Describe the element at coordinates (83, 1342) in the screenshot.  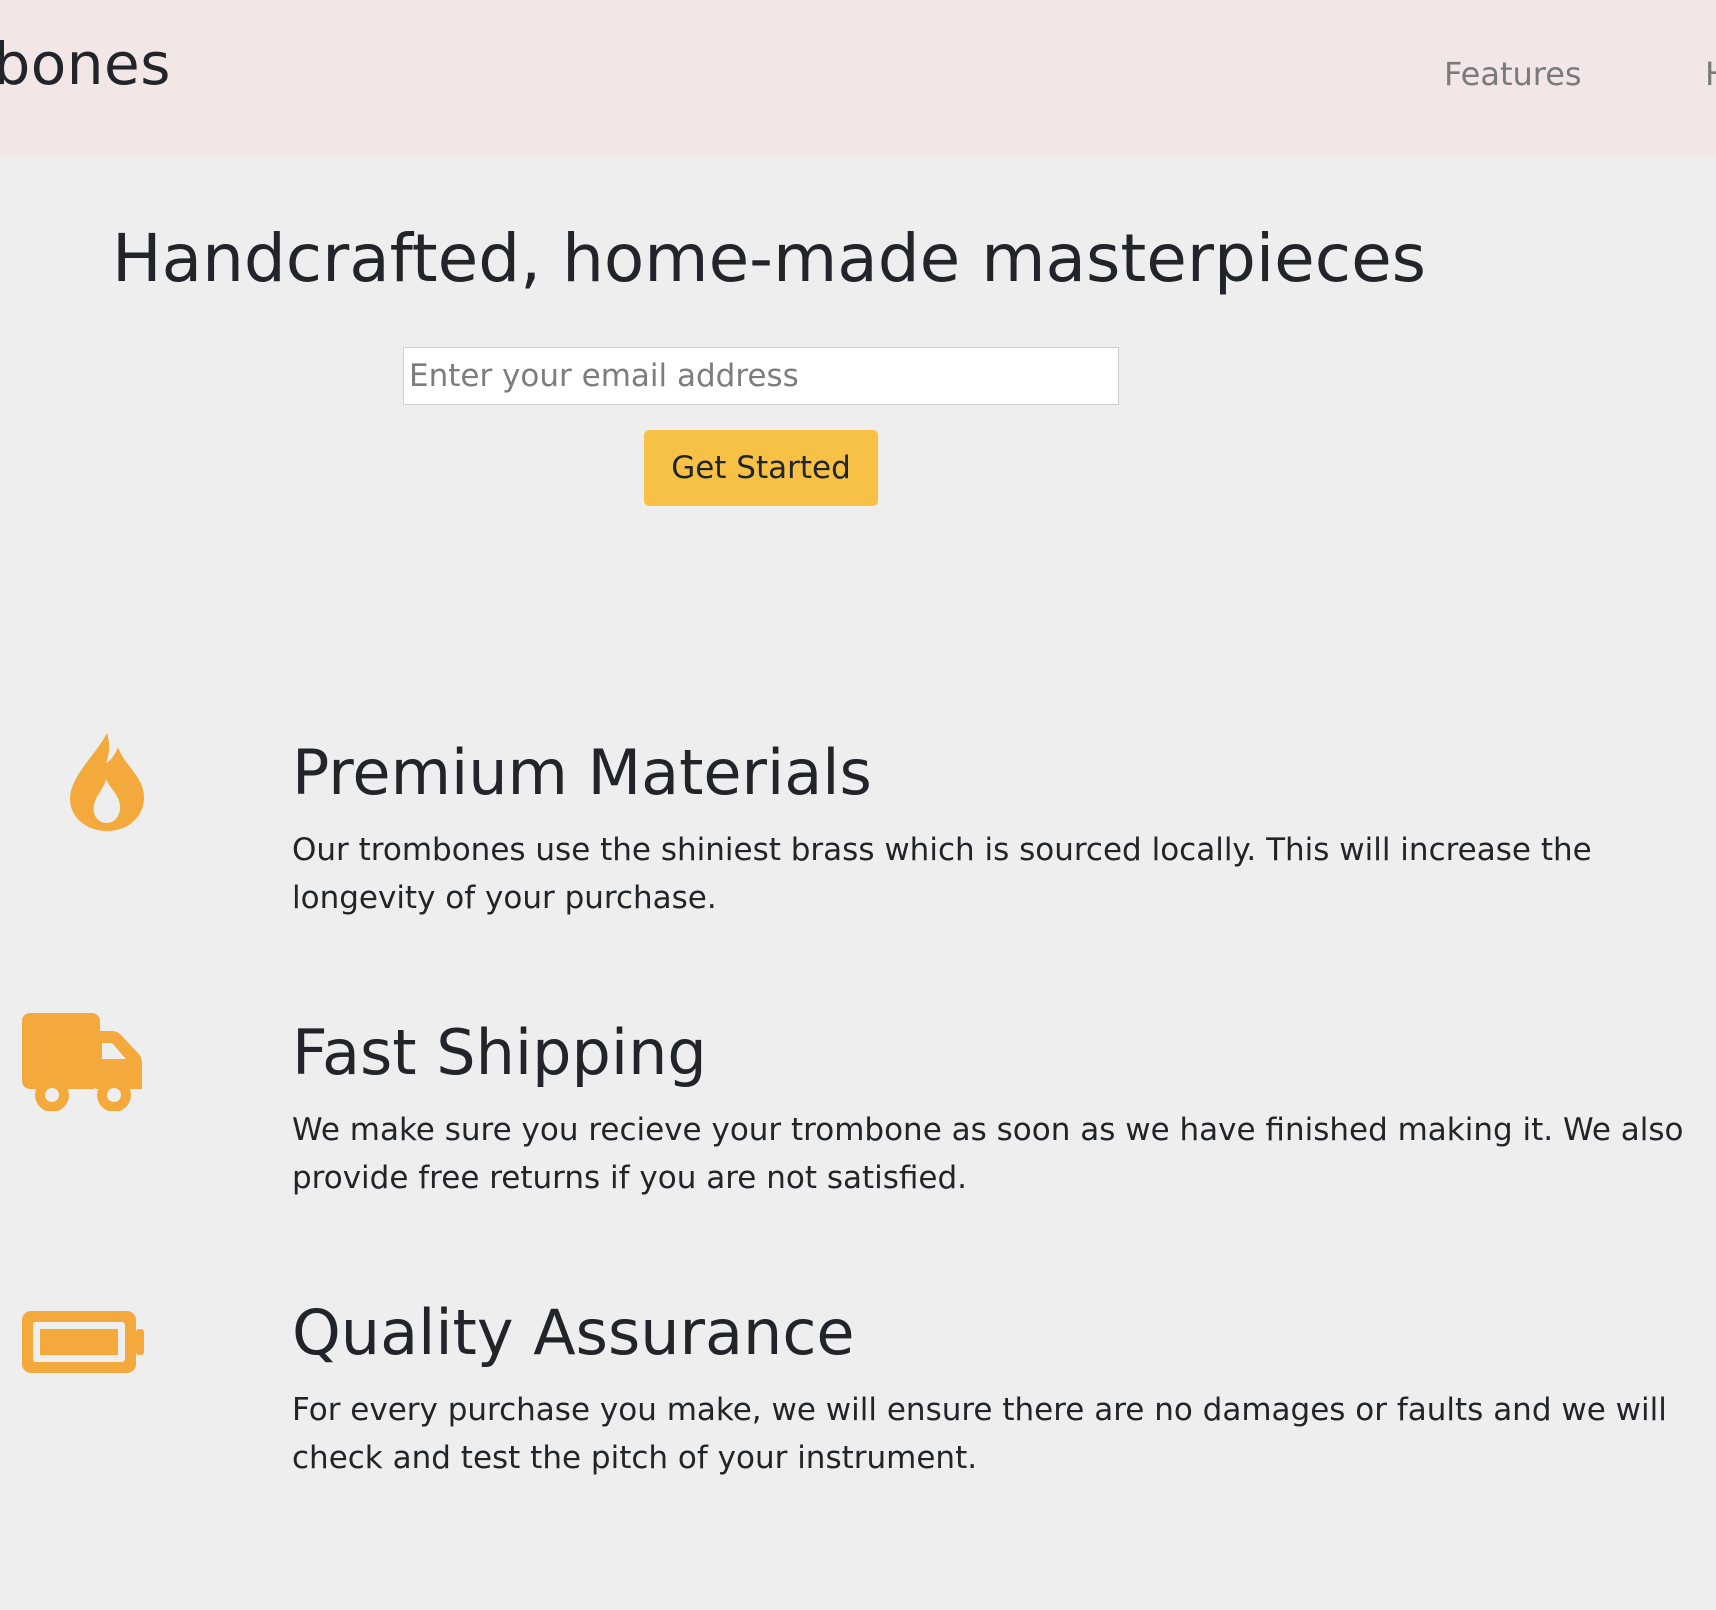
I see `battery-icon` at that location.